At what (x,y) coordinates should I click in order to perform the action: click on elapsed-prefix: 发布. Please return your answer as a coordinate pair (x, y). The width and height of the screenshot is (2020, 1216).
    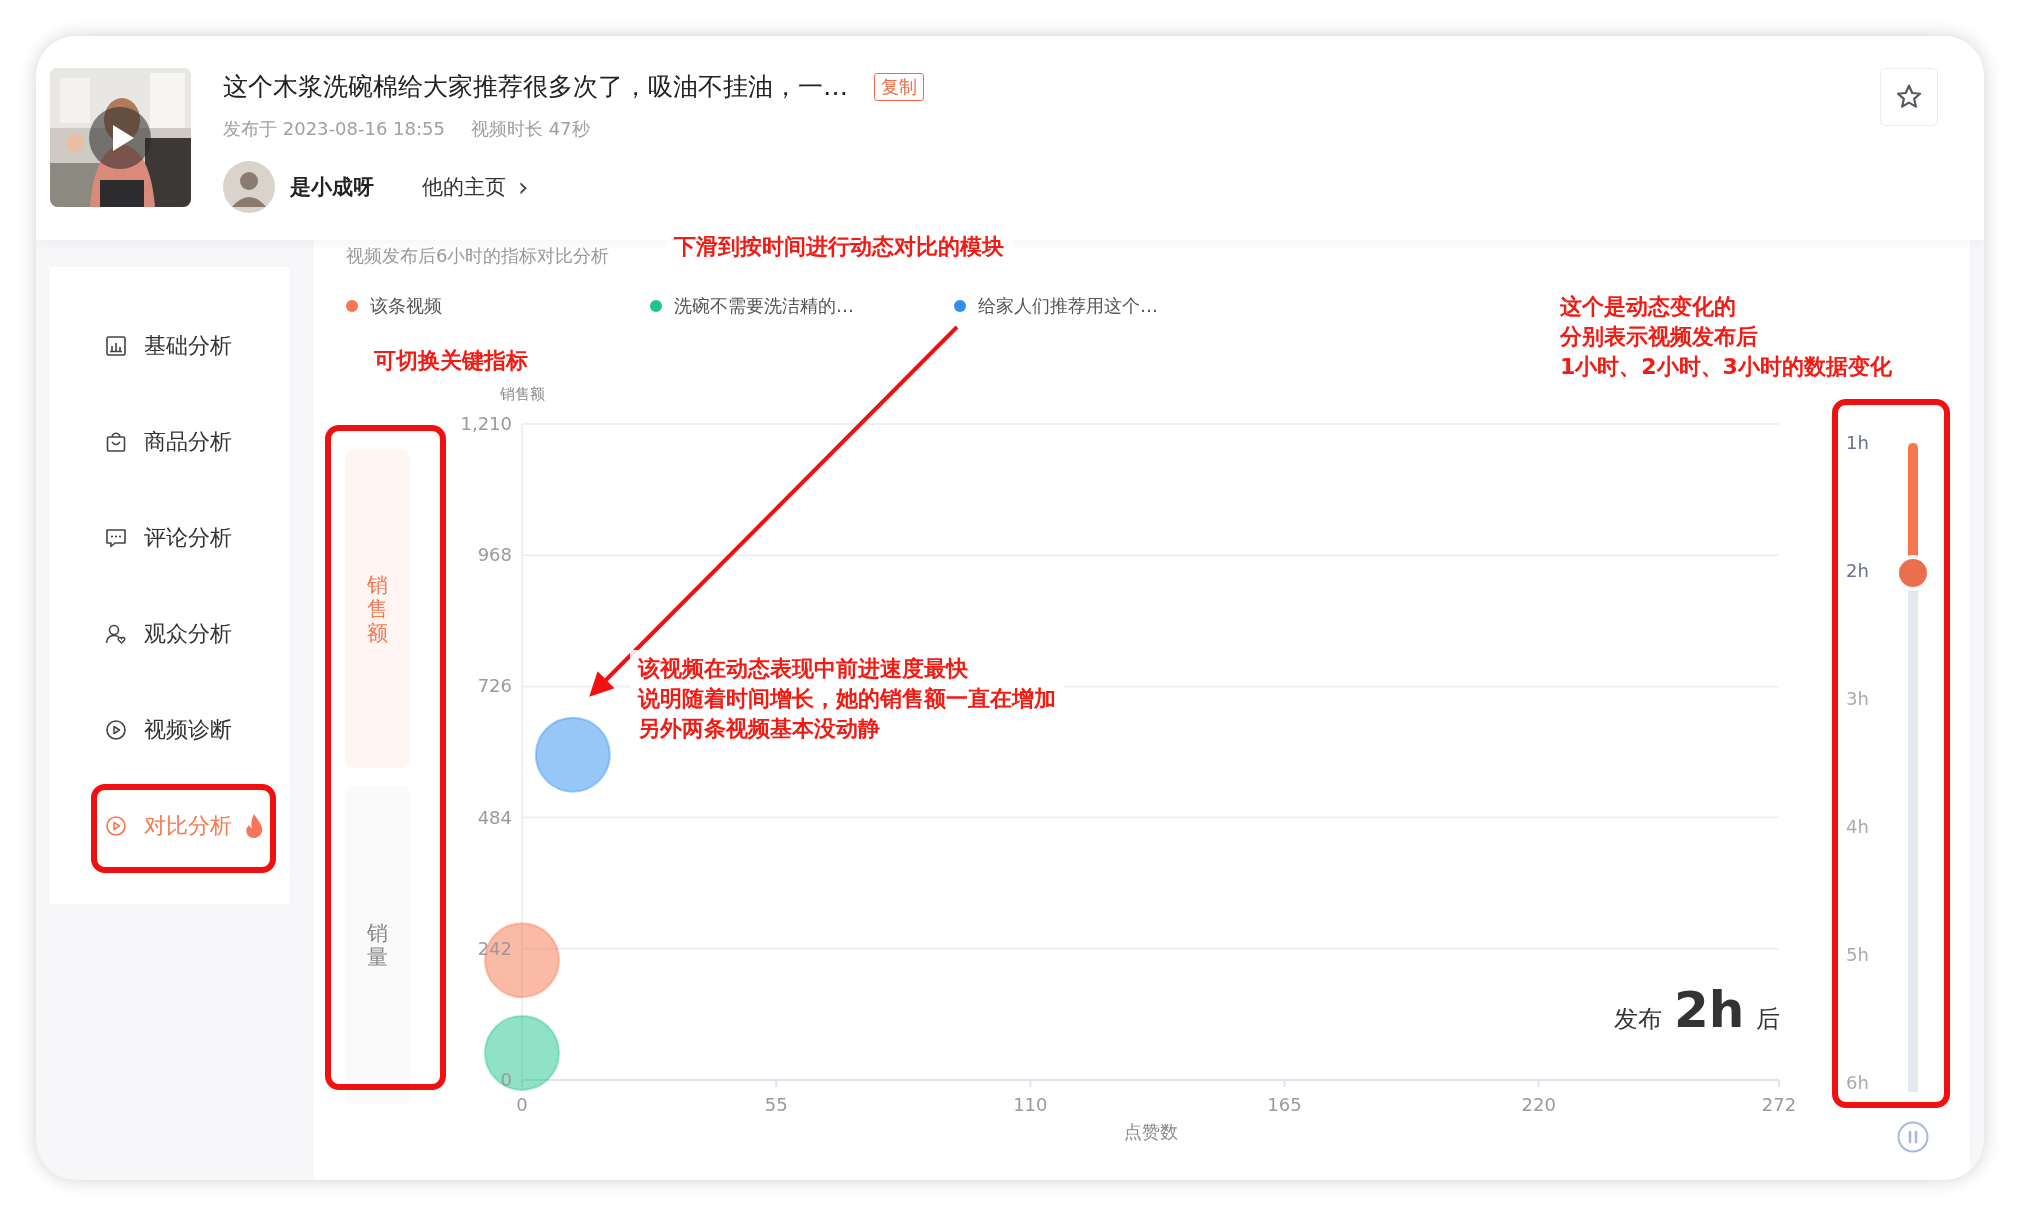
    Looking at the image, I should click on (1638, 1019).